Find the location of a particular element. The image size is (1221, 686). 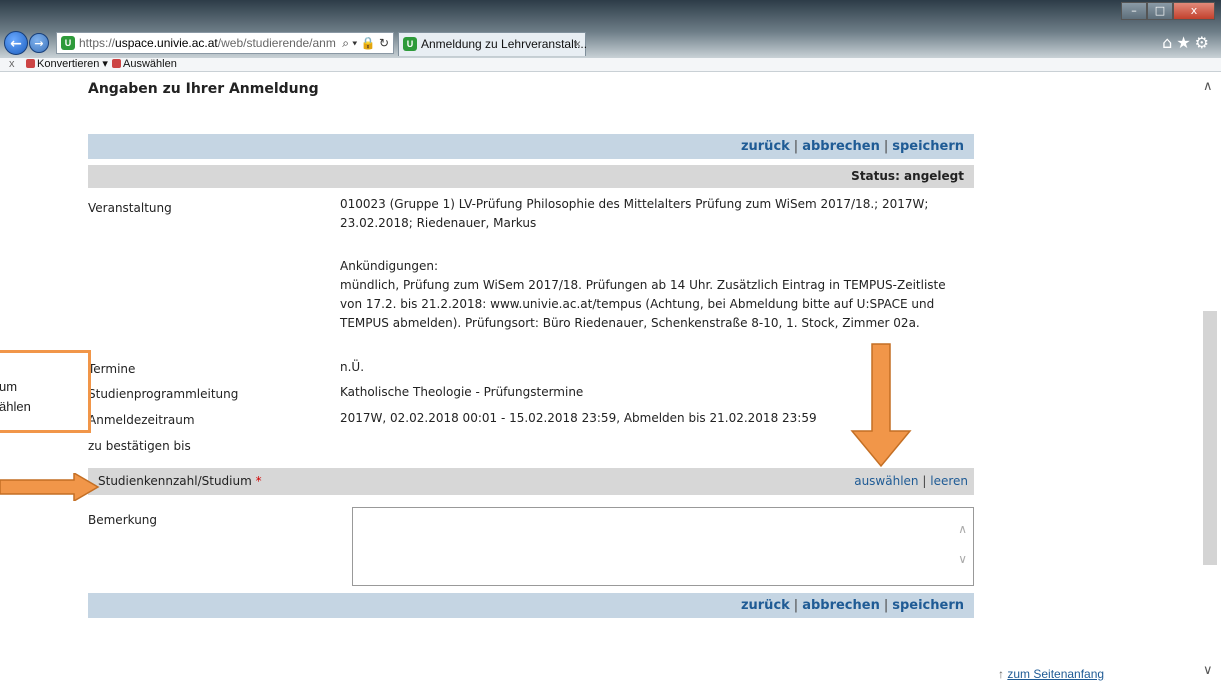

anmeldezeitraum-label: Anmeldezeitraum is located at coordinates (141, 420).